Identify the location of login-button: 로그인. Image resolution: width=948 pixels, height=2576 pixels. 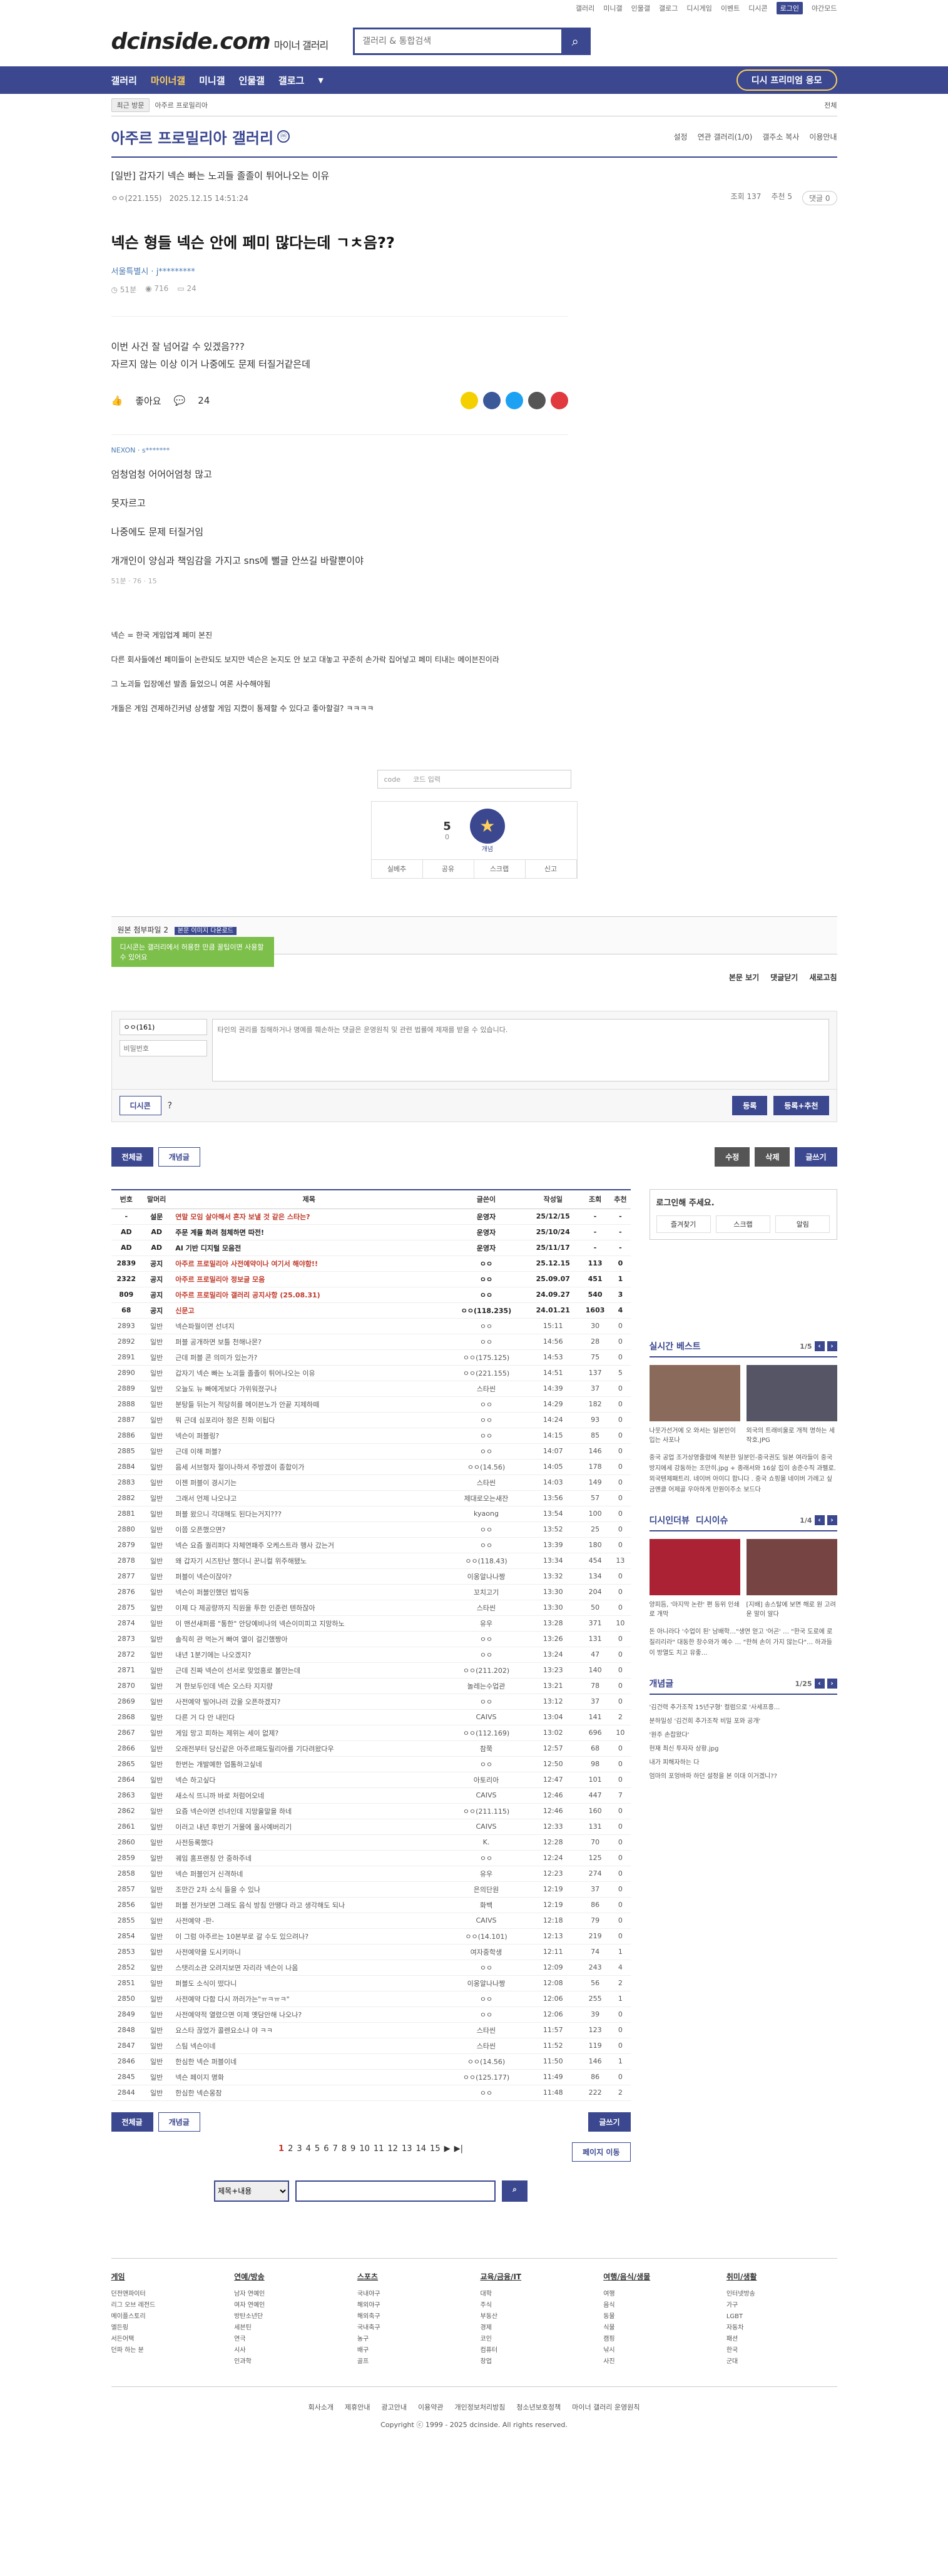
(789, 8).